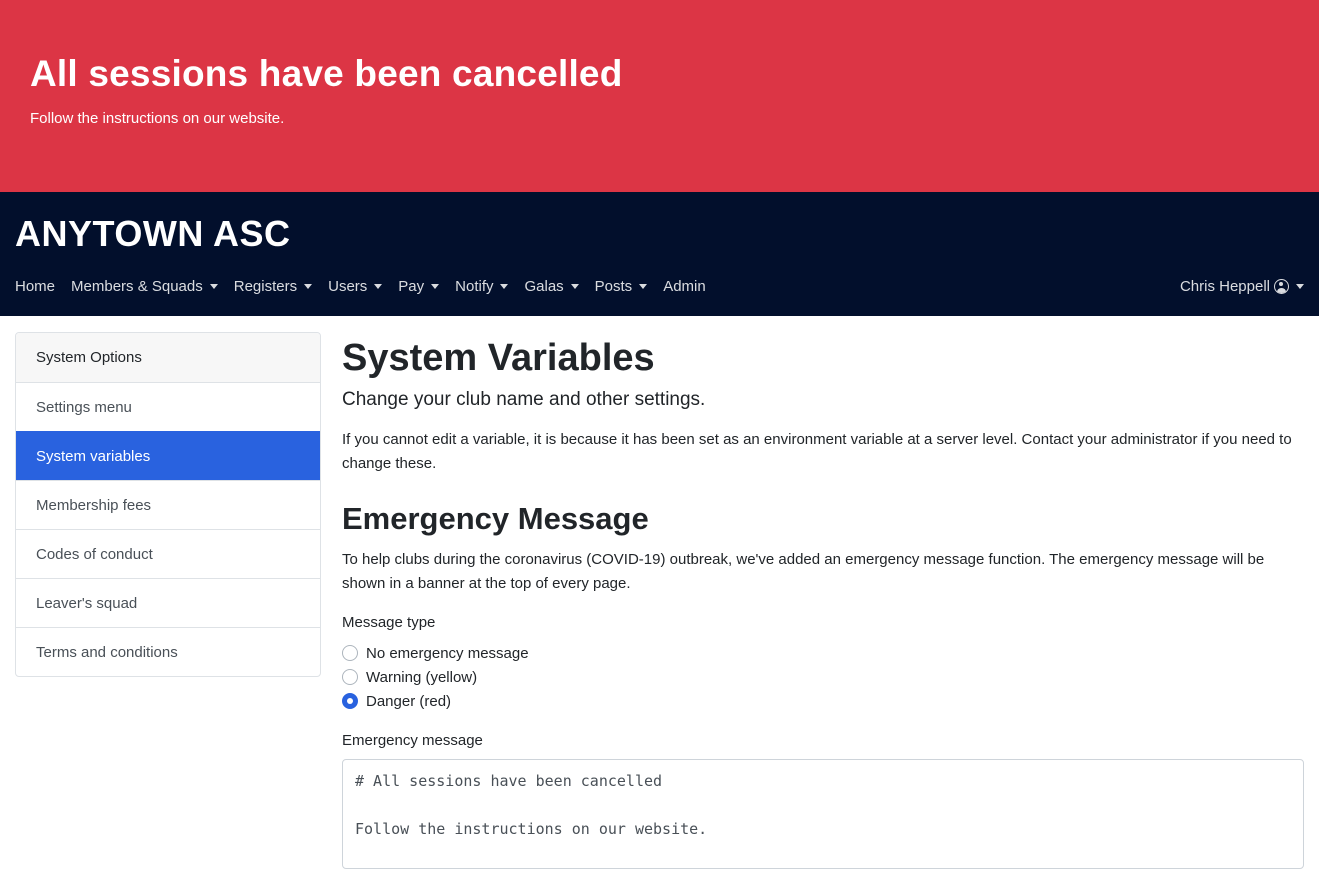  What do you see at coordinates (823, 653) in the screenshot?
I see `radio-option-none: No emergency message` at bounding box center [823, 653].